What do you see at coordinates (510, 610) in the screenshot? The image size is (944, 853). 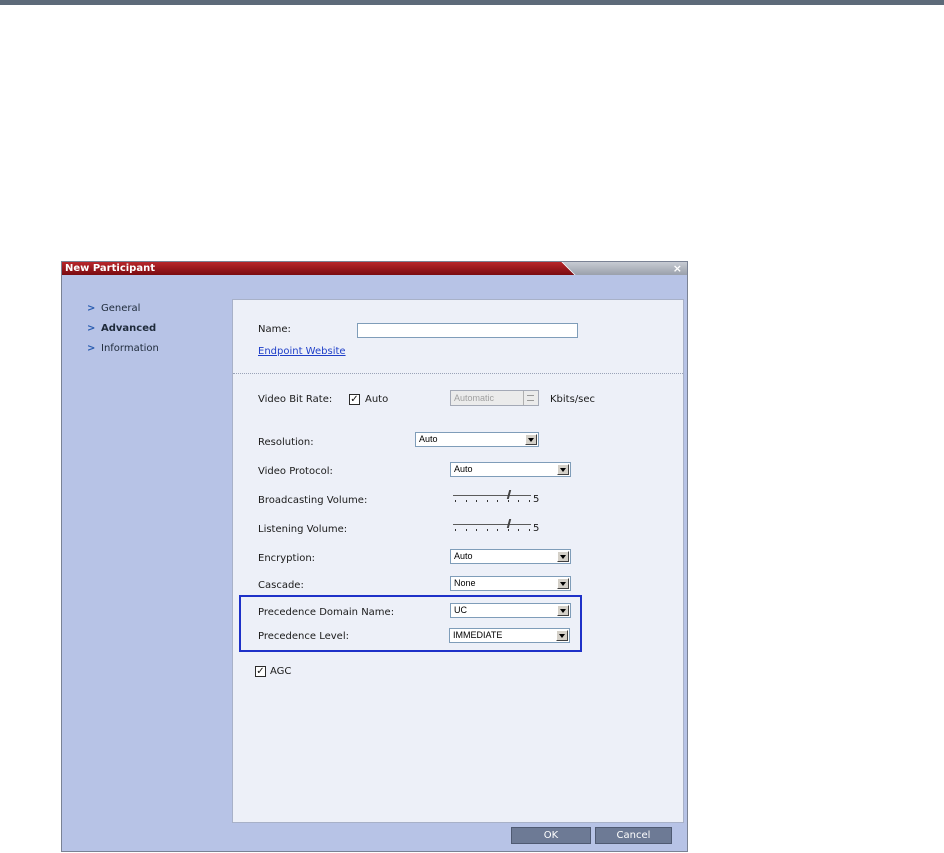 I see `precedence-domain-select: UC` at bounding box center [510, 610].